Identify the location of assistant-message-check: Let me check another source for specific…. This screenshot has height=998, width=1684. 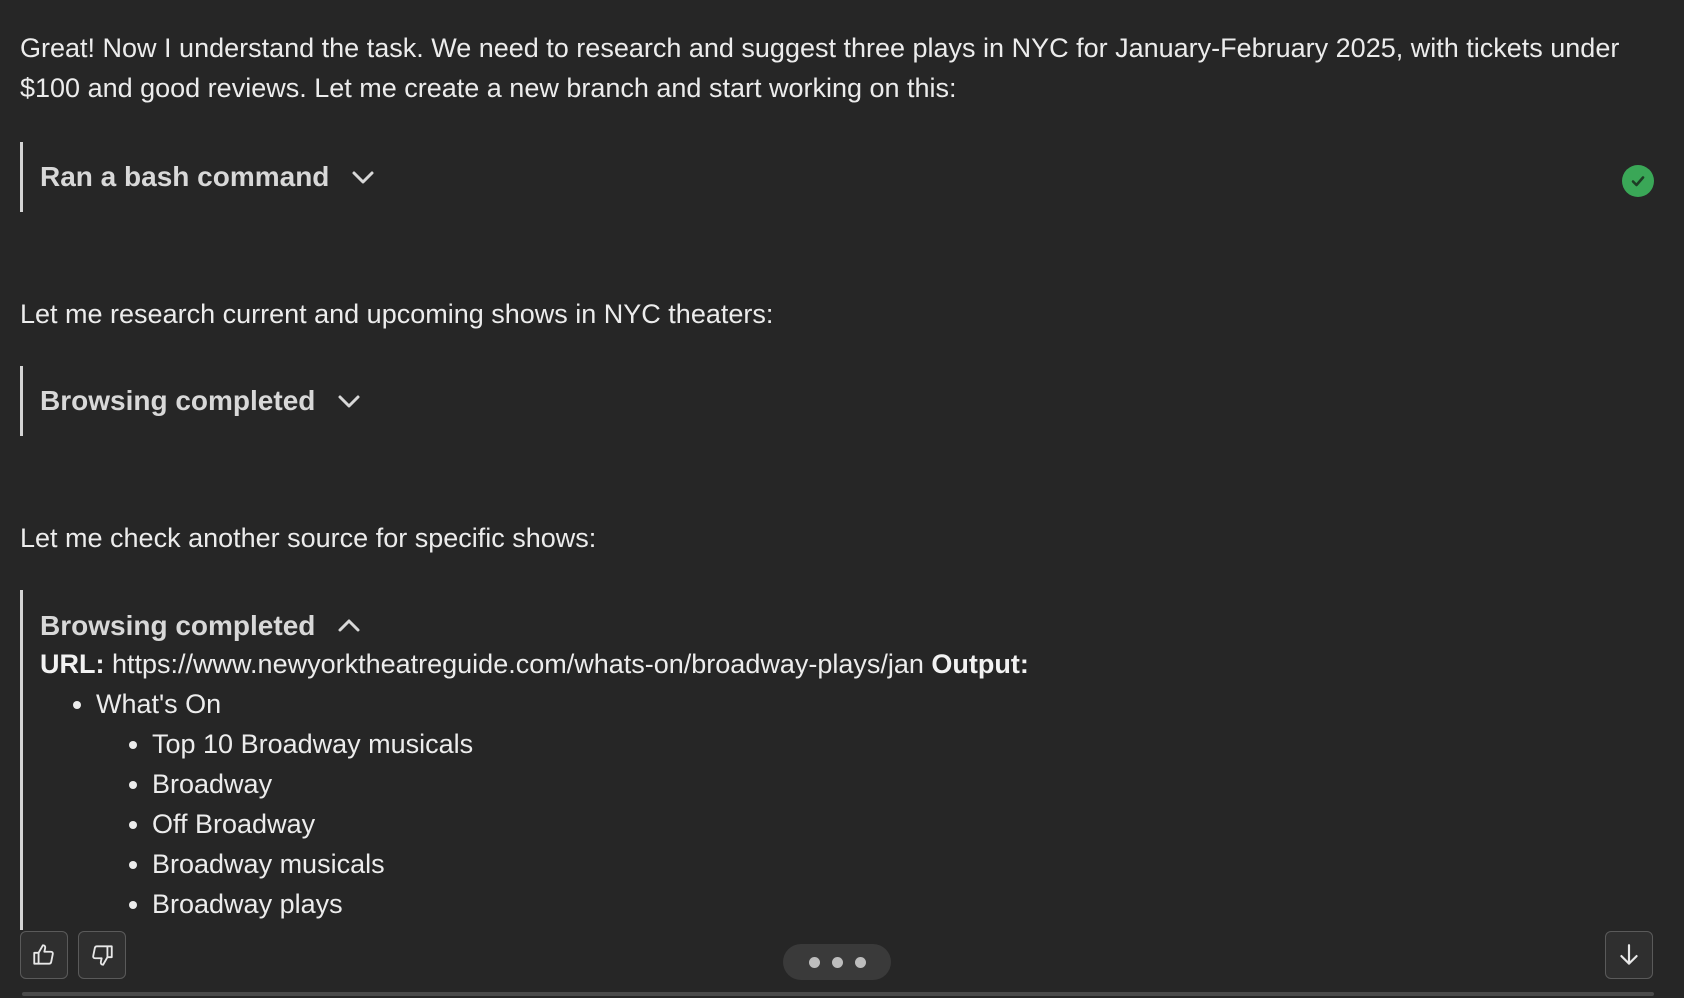
(308, 538).